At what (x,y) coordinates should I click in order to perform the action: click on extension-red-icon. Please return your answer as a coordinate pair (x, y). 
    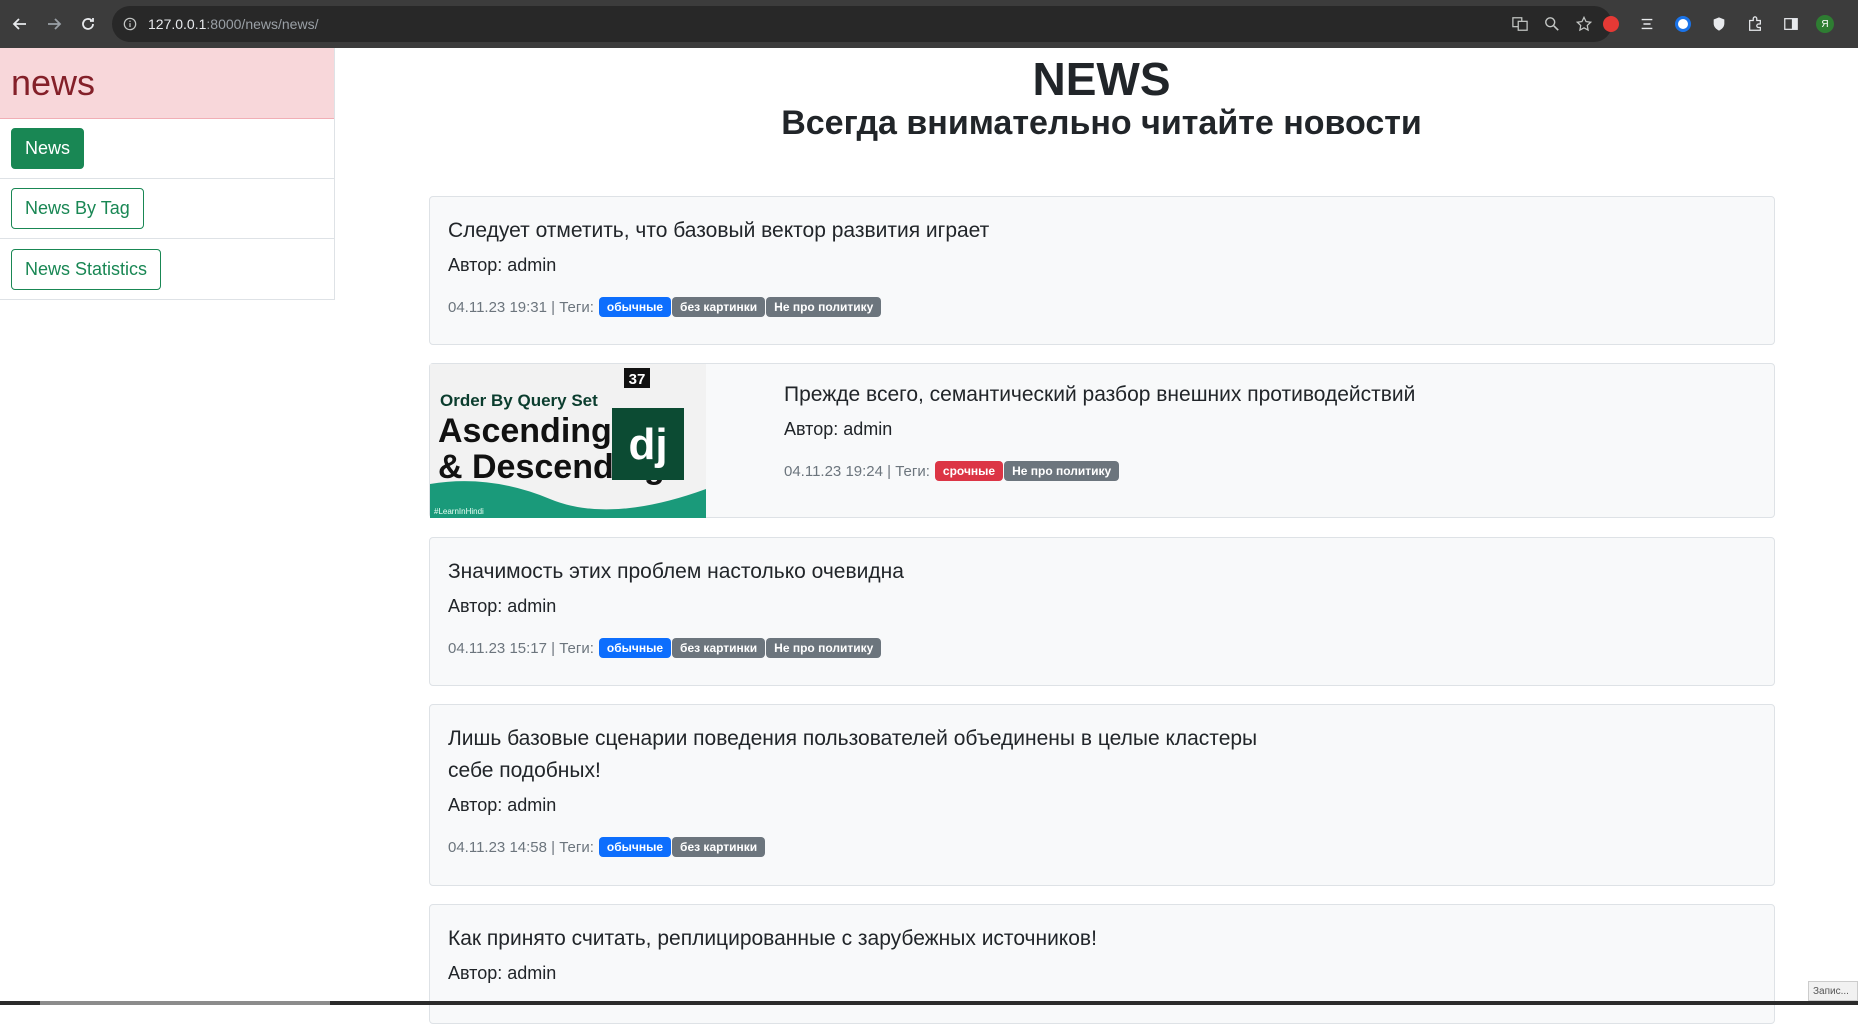
    Looking at the image, I should click on (1611, 24).